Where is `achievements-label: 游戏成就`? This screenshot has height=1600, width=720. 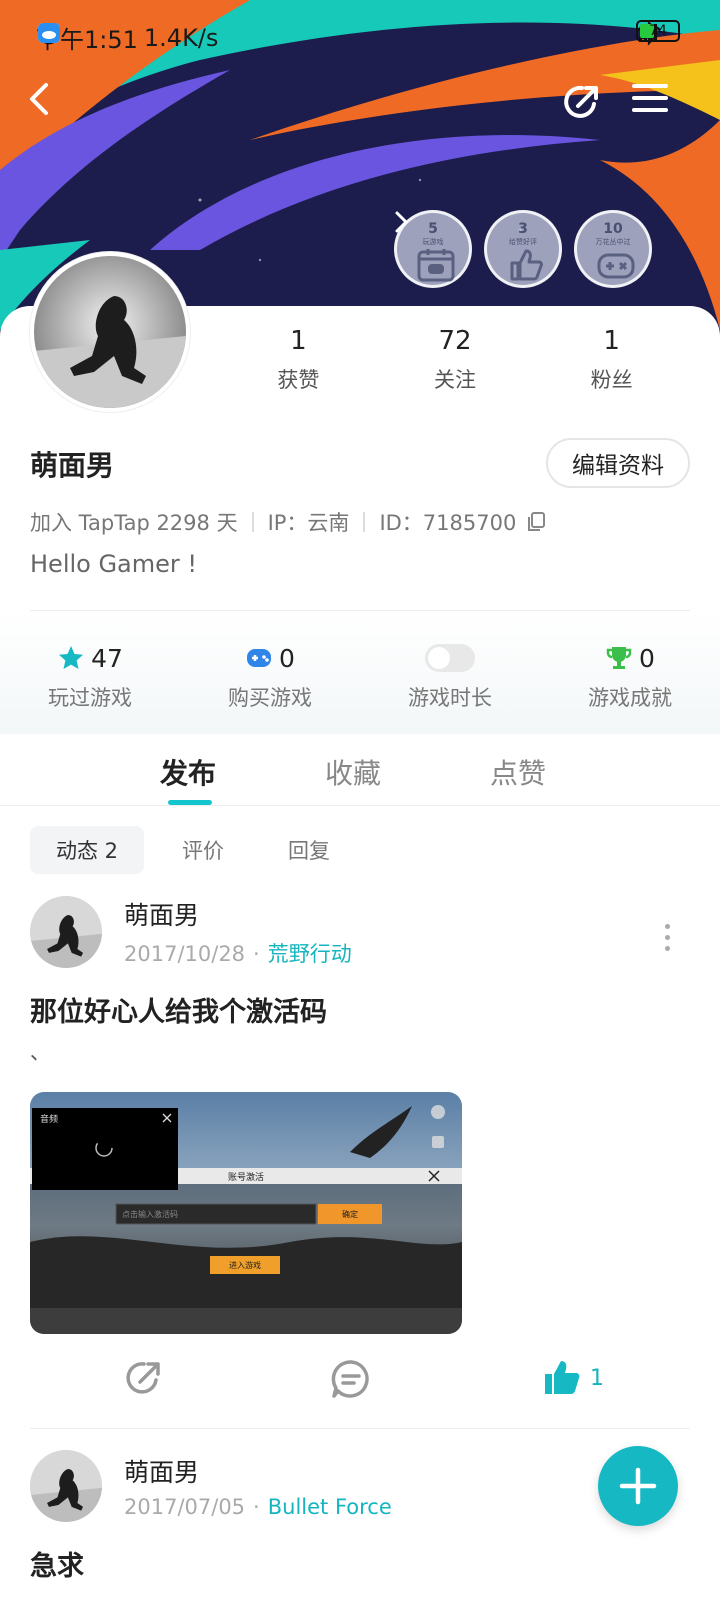 achievements-label: 游戏成就 is located at coordinates (630, 698).